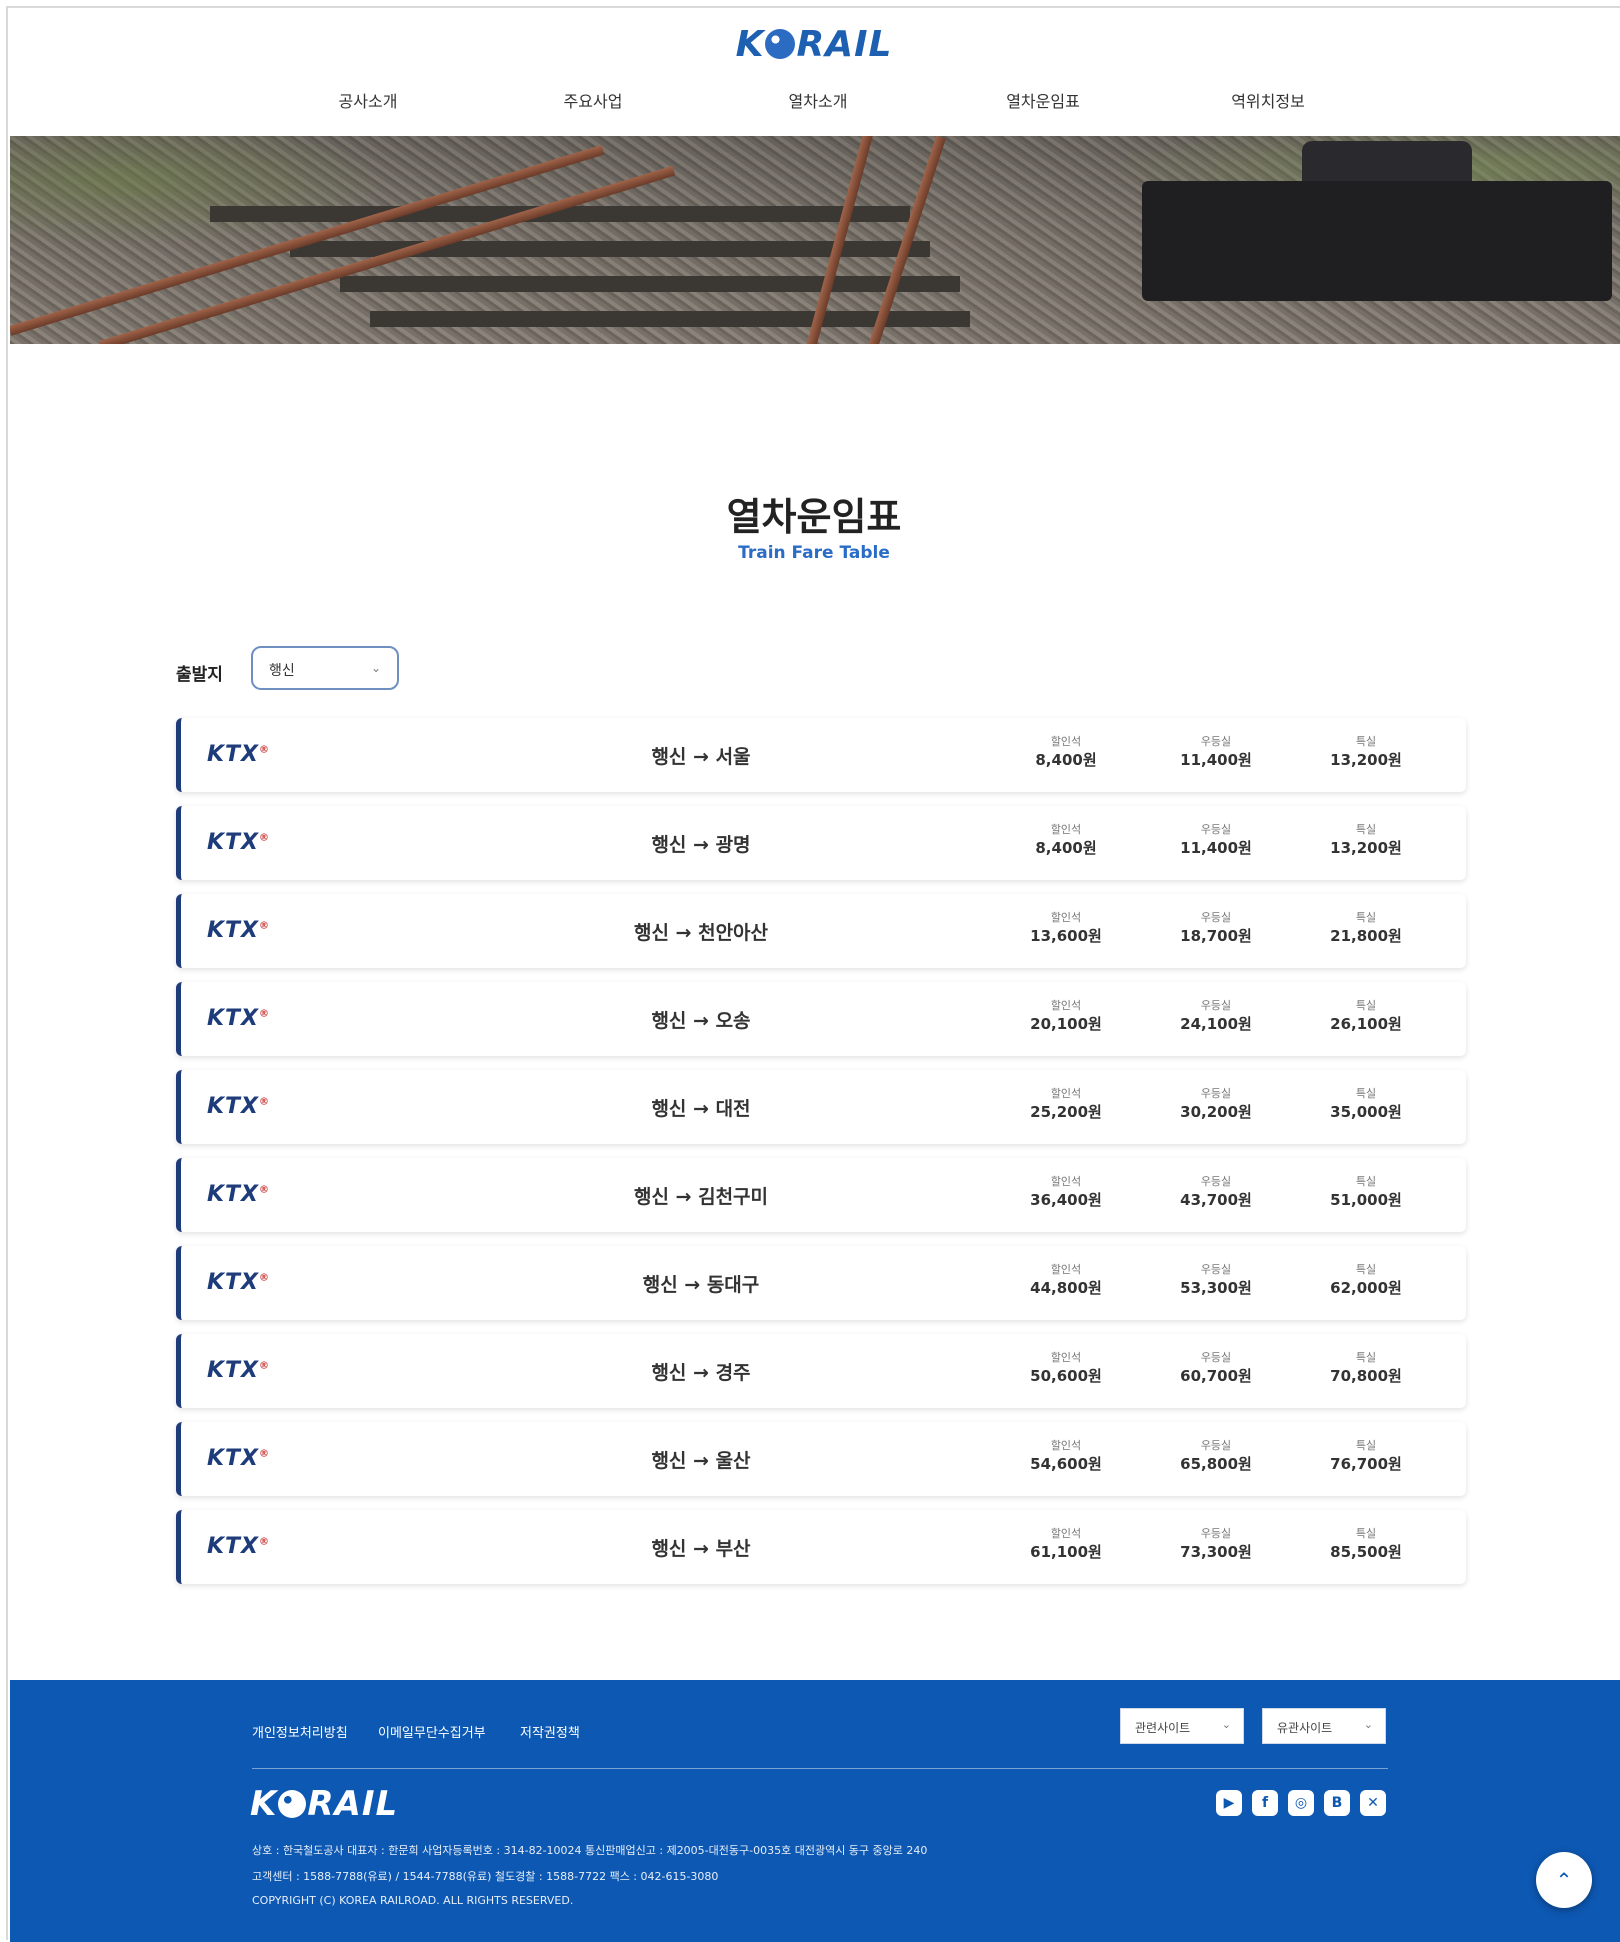 The width and height of the screenshot is (1620, 1942). What do you see at coordinates (818, 100) in the screenshot?
I see `nav-item-trains: 열차소개` at bounding box center [818, 100].